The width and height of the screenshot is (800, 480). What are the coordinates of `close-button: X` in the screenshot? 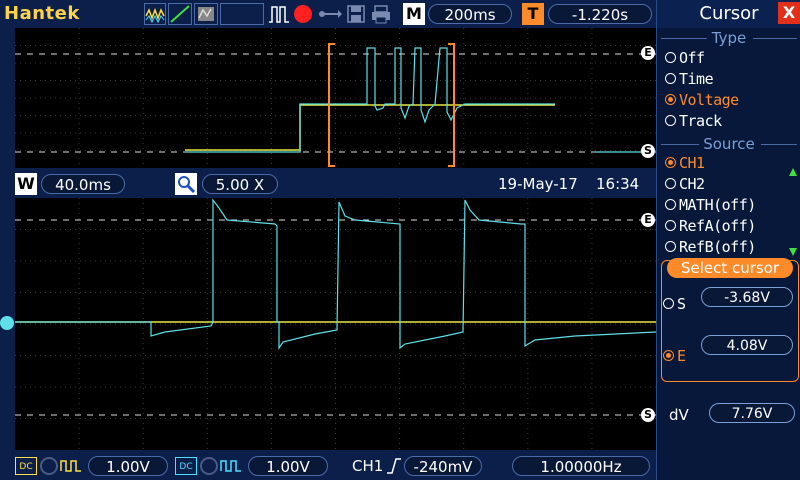 It's located at (789, 13).